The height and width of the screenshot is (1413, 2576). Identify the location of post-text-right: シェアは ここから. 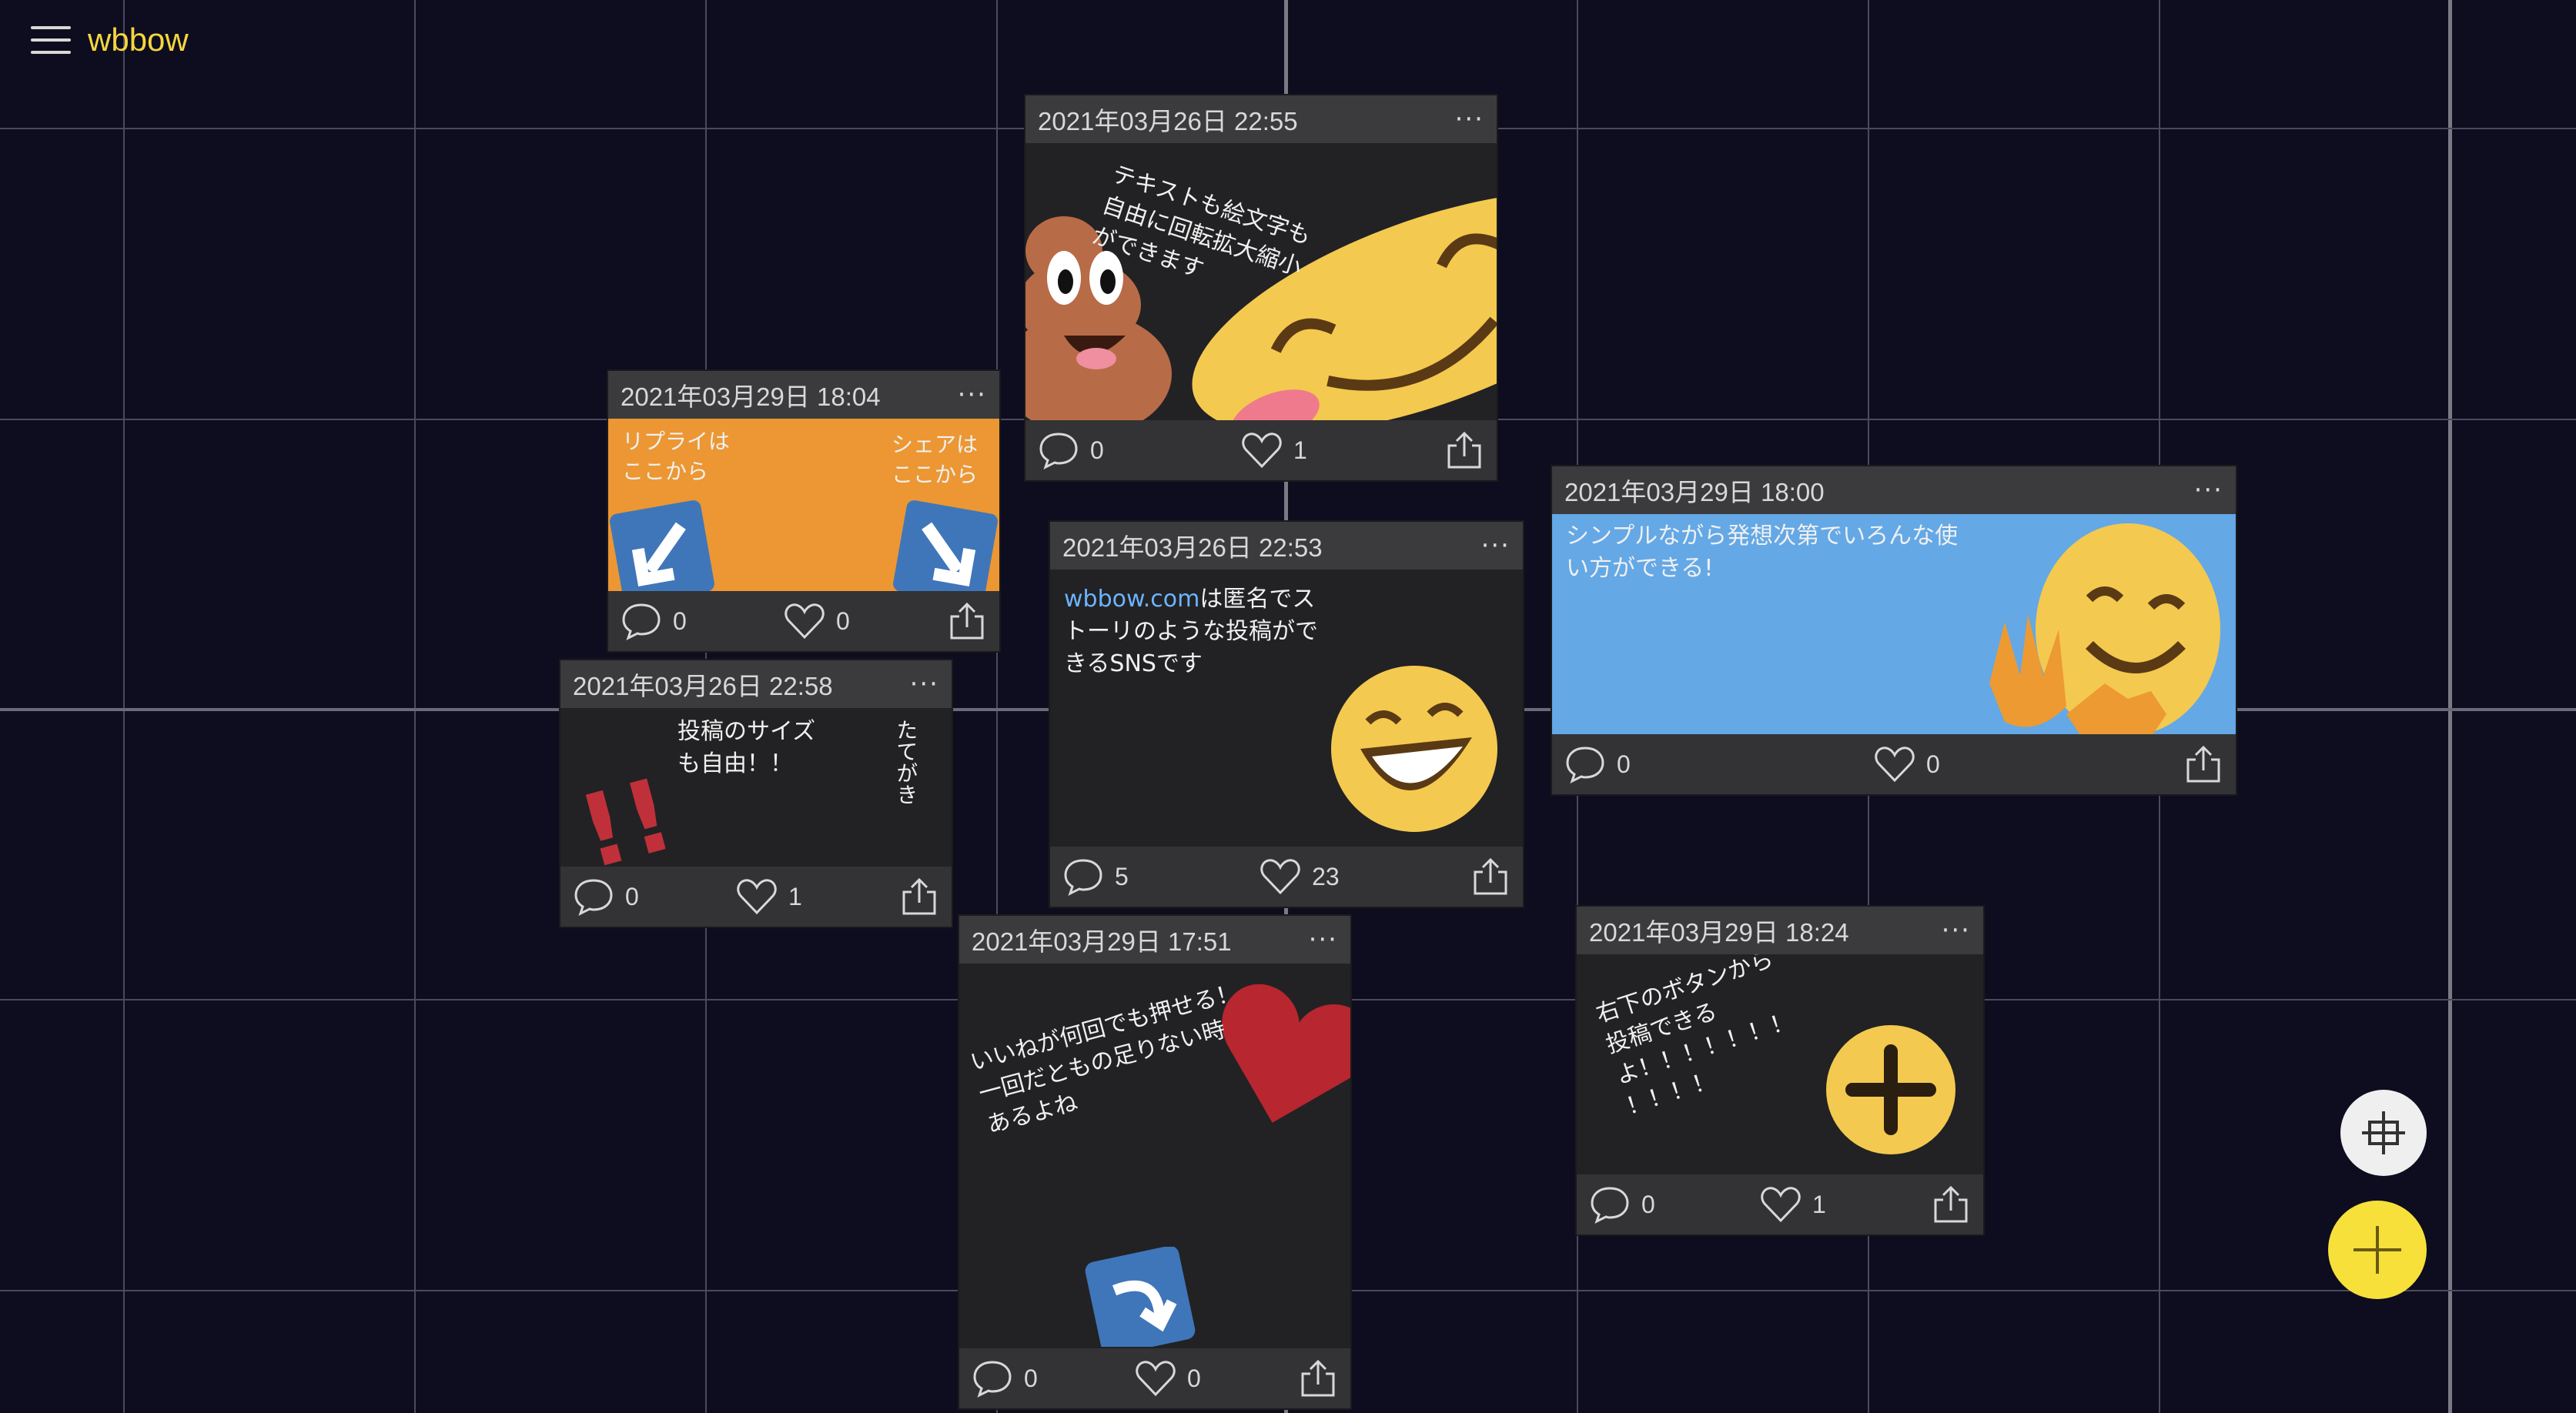
(936, 460).